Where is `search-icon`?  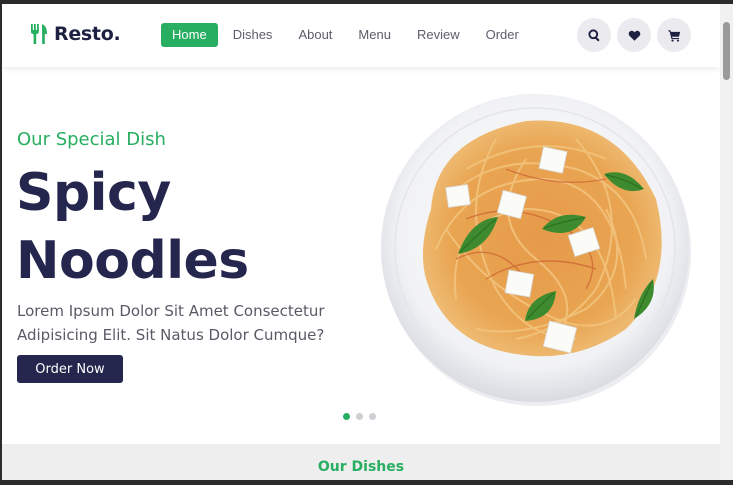 search-icon is located at coordinates (593, 34).